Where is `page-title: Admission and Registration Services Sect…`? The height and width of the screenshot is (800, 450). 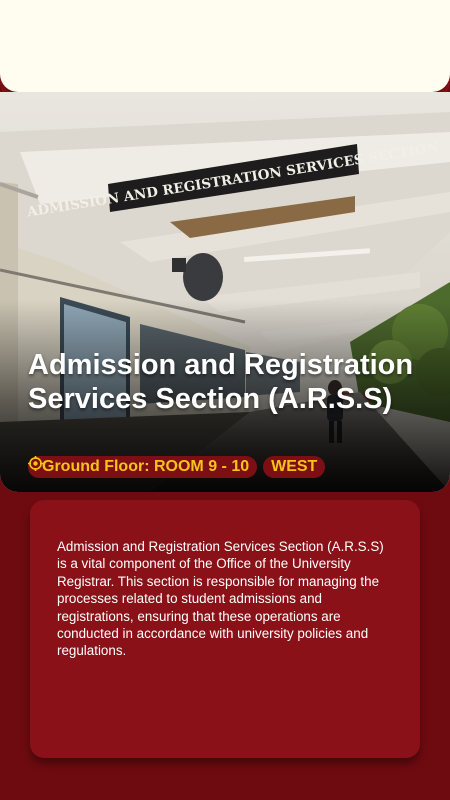
page-title: Admission and Registration Services Sect… is located at coordinates (221, 382).